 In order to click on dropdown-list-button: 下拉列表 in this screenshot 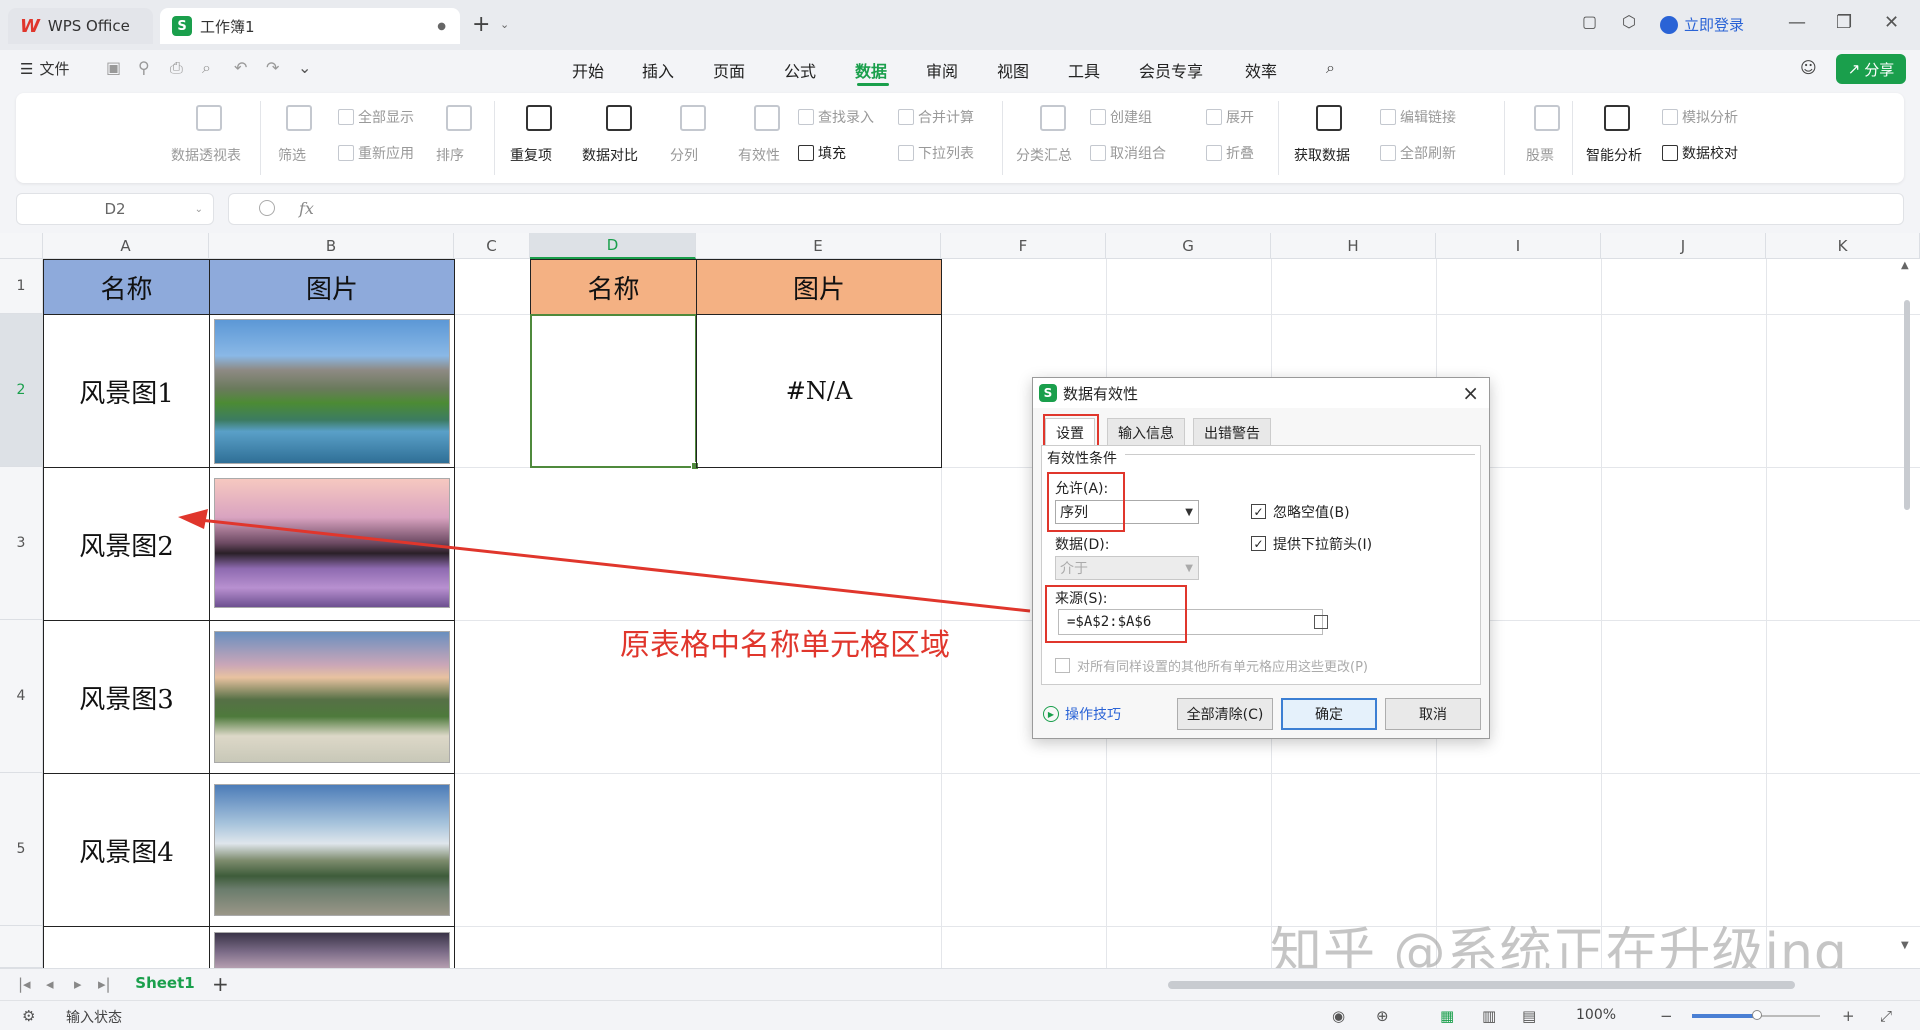, I will do `click(936, 153)`.